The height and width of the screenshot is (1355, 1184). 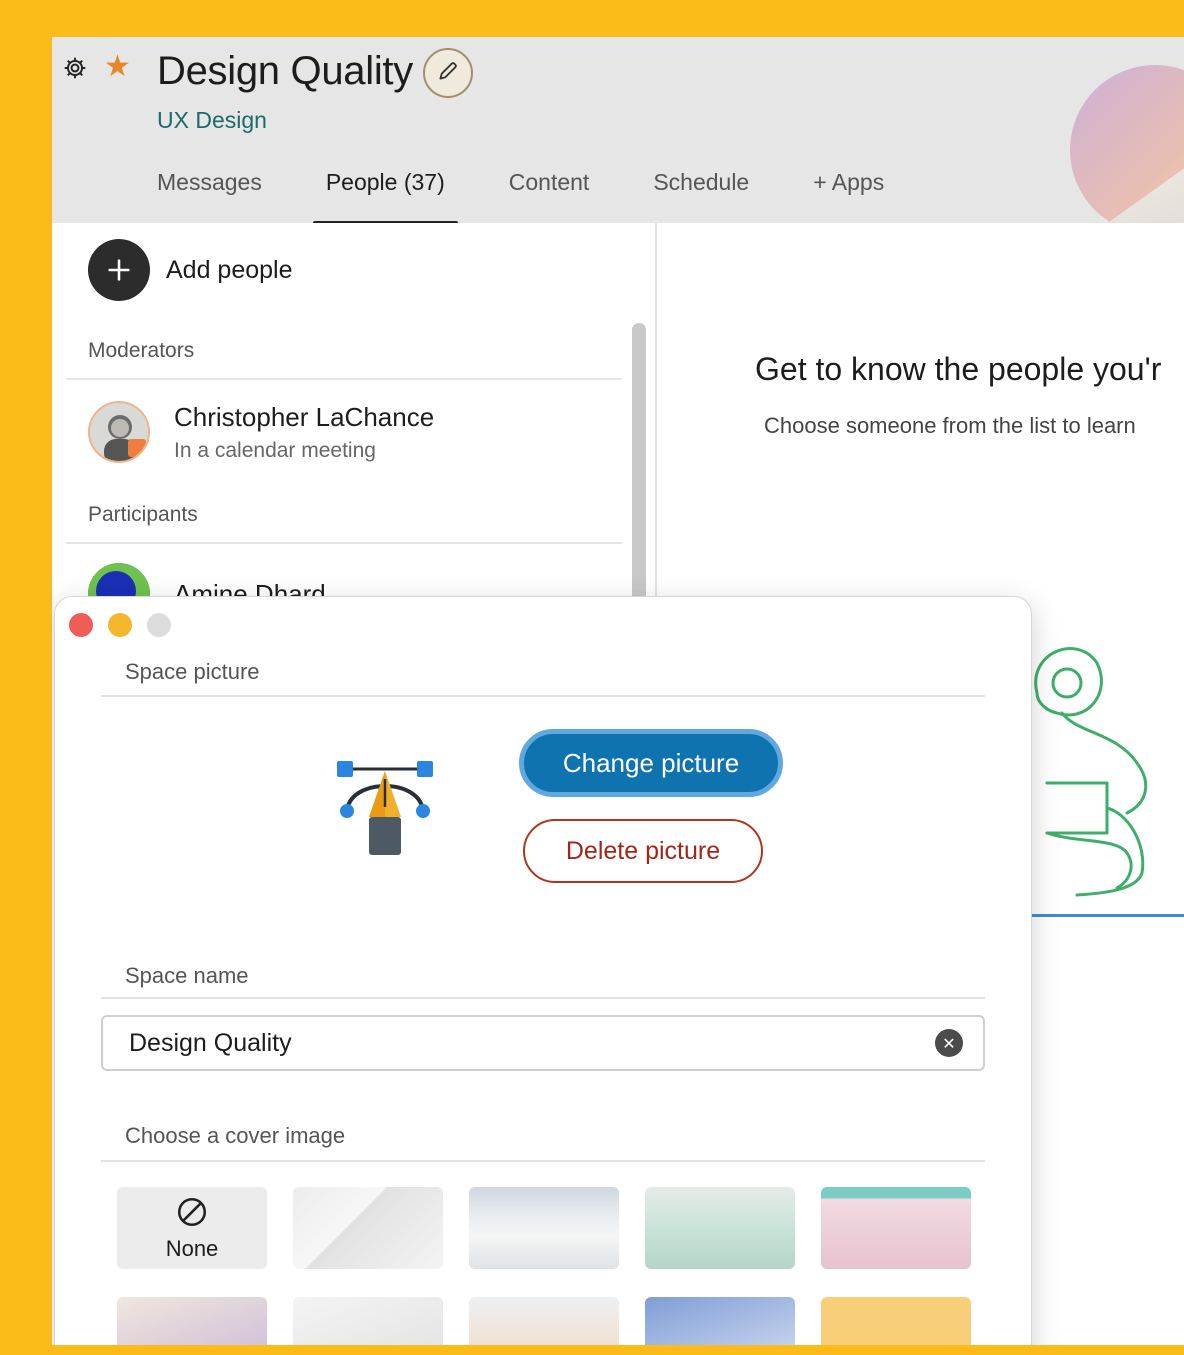 What do you see at coordinates (143, 514) in the screenshot?
I see `participants-heading: Participants` at bounding box center [143, 514].